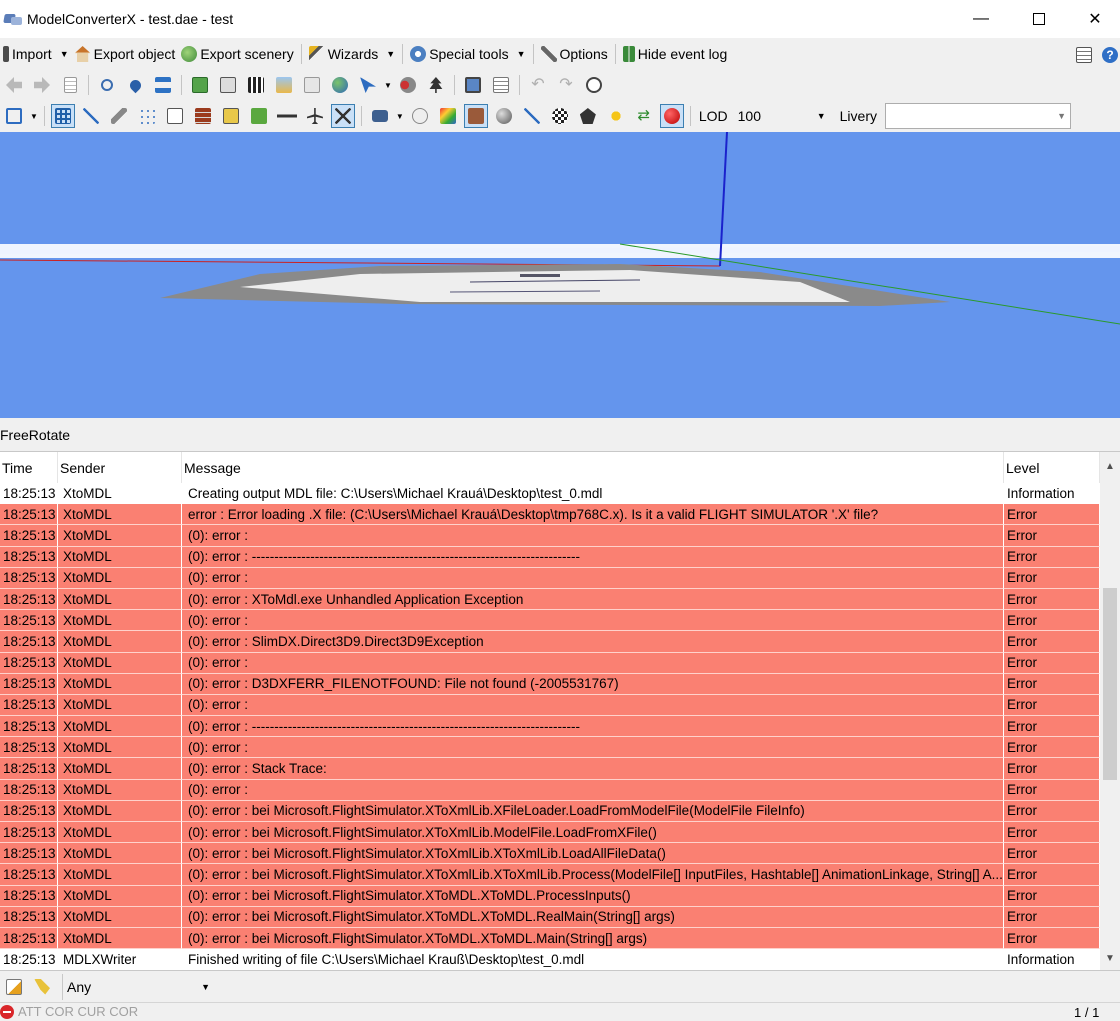 This screenshot has width=1120, height=1021. Describe the element at coordinates (228, 85) in the screenshot. I see `texture-button` at that location.